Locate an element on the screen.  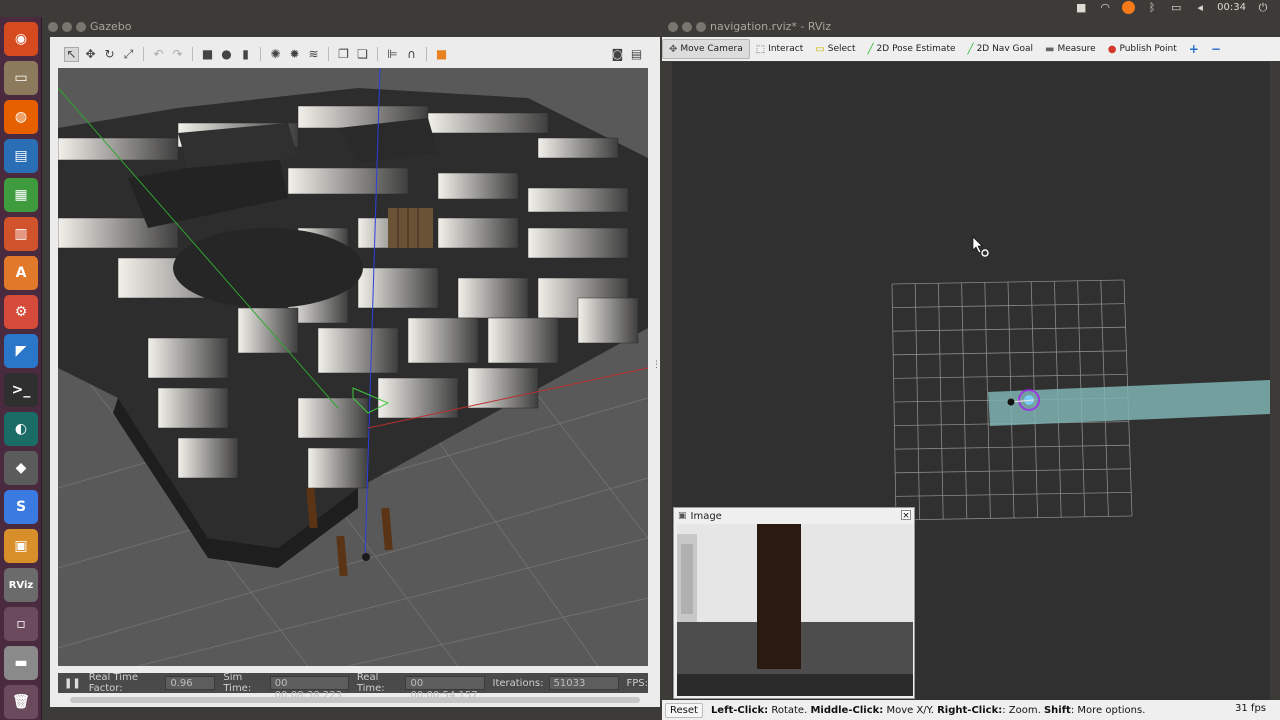
image-panel-header: ▣ Image is located at coordinates (794, 516).